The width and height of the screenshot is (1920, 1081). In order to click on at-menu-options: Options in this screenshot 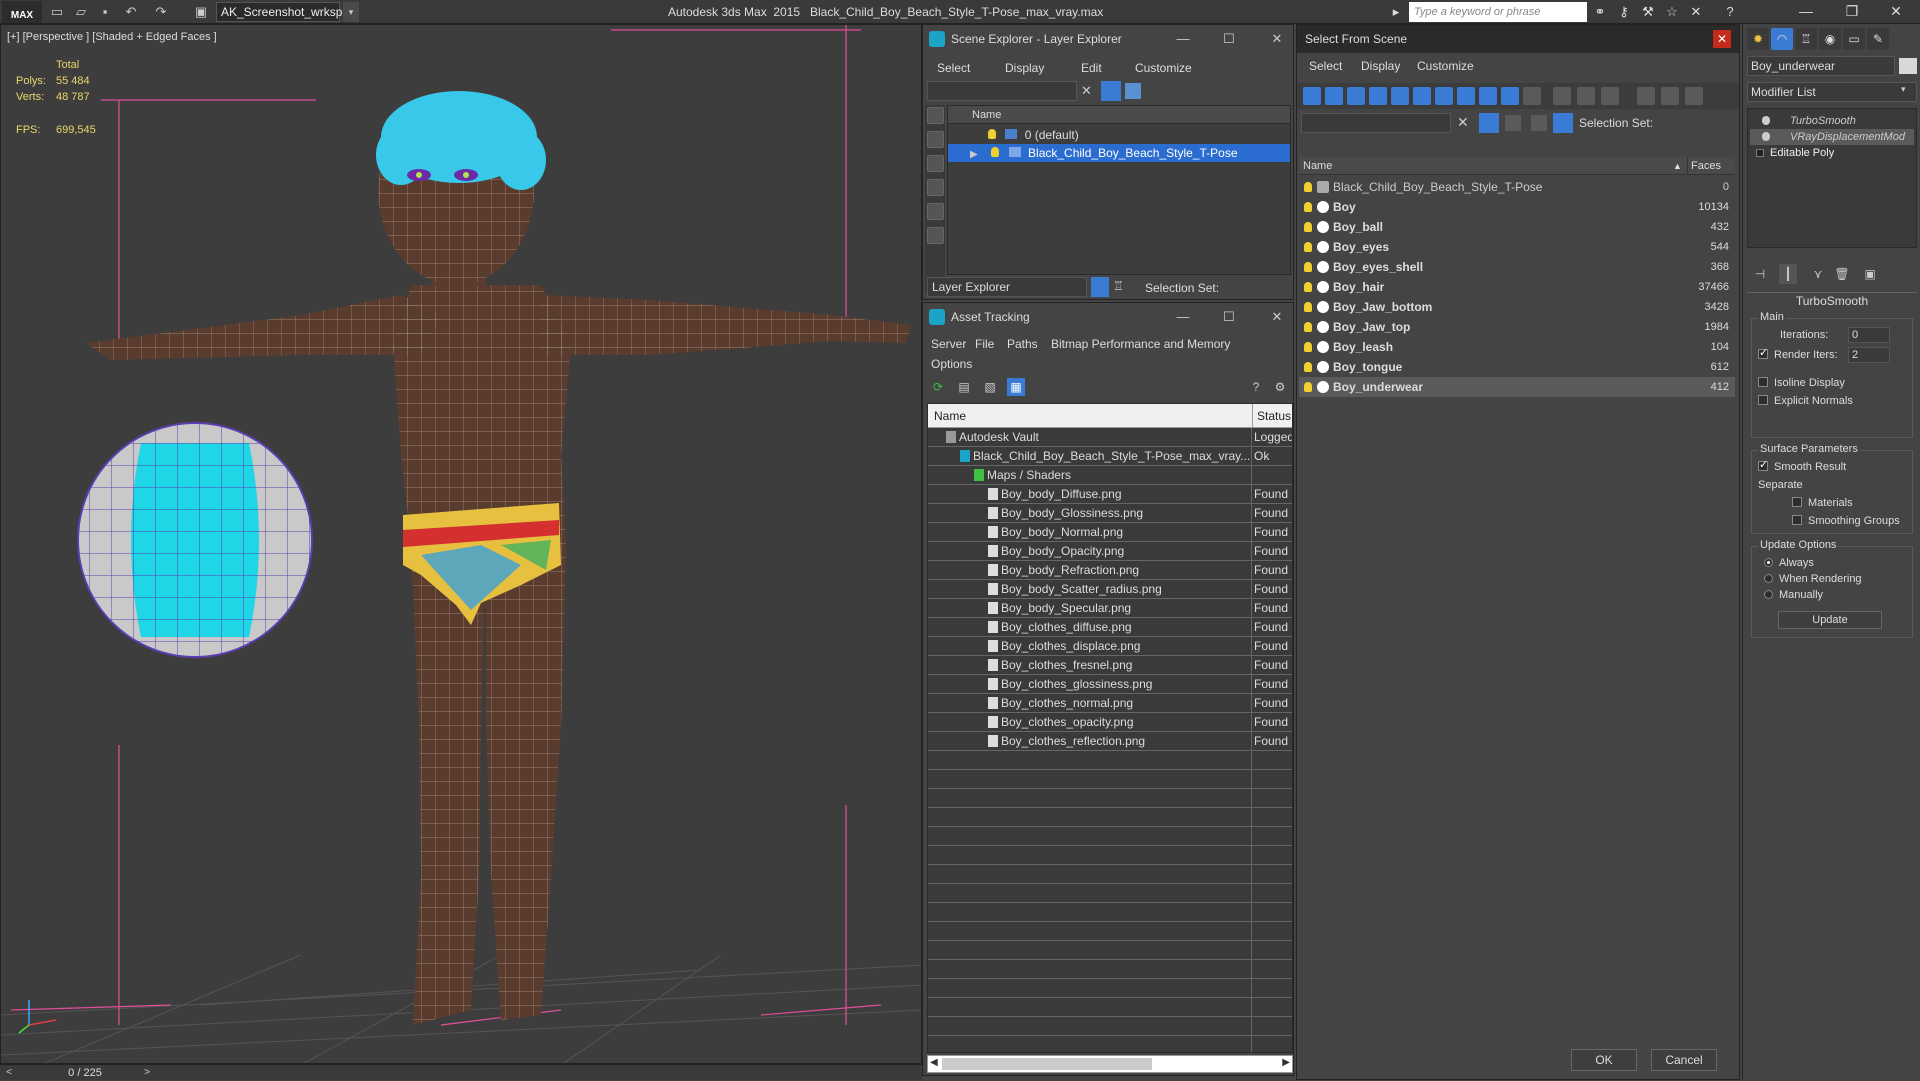, I will do `click(951, 364)`.